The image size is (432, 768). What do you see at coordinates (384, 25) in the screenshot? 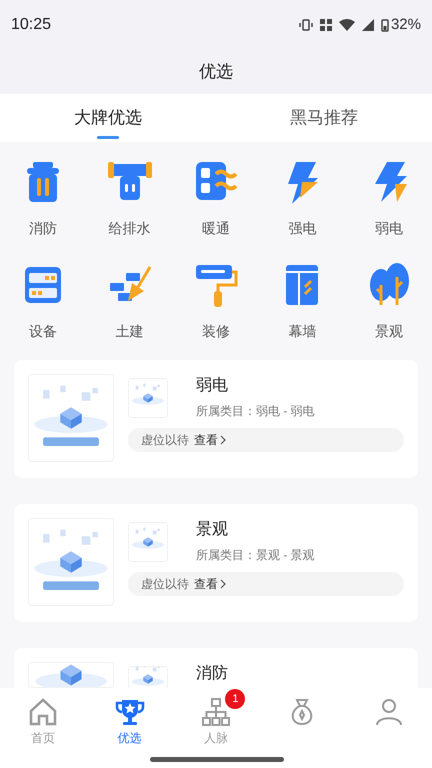
I see `battery-icon` at bounding box center [384, 25].